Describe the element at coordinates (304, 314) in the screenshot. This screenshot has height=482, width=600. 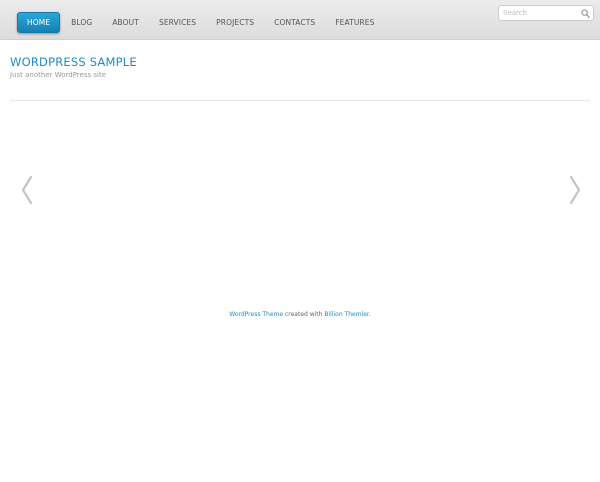
I see `footer-text: created with` at that location.